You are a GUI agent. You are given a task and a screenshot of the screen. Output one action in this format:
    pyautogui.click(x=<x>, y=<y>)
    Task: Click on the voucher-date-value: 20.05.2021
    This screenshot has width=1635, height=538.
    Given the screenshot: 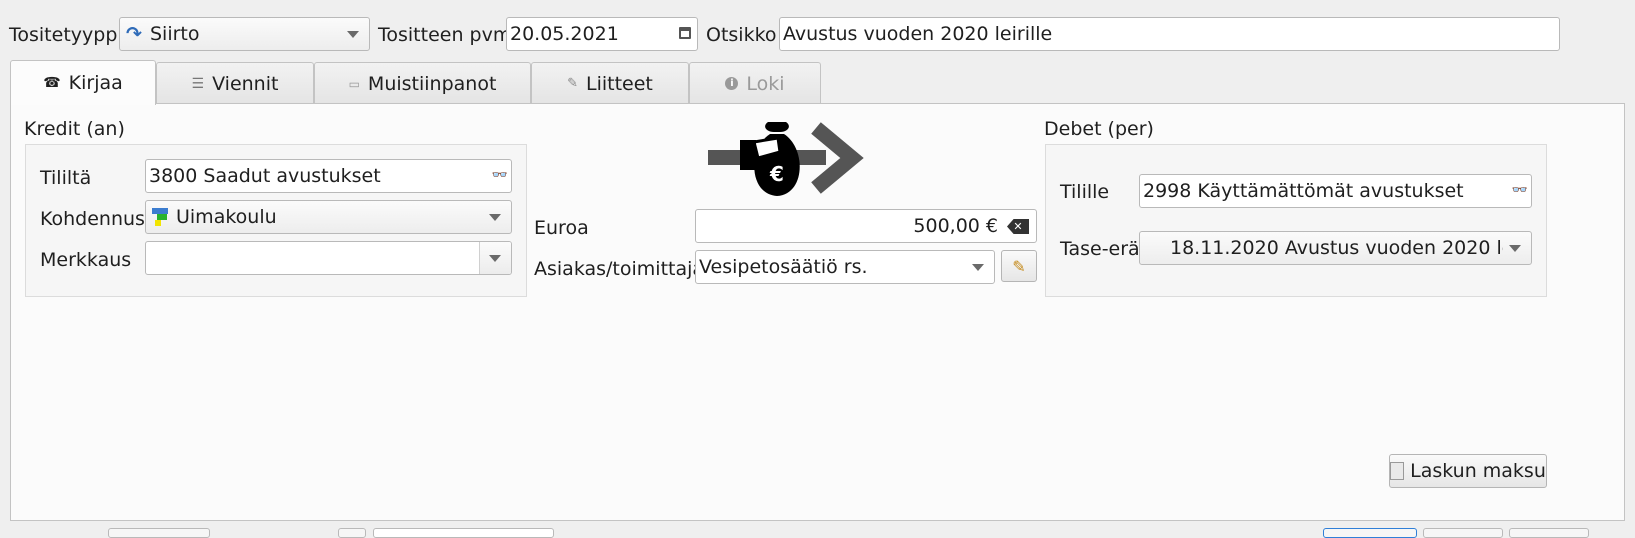 What is the action you would take?
    pyautogui.click(x=564, y=34)
    